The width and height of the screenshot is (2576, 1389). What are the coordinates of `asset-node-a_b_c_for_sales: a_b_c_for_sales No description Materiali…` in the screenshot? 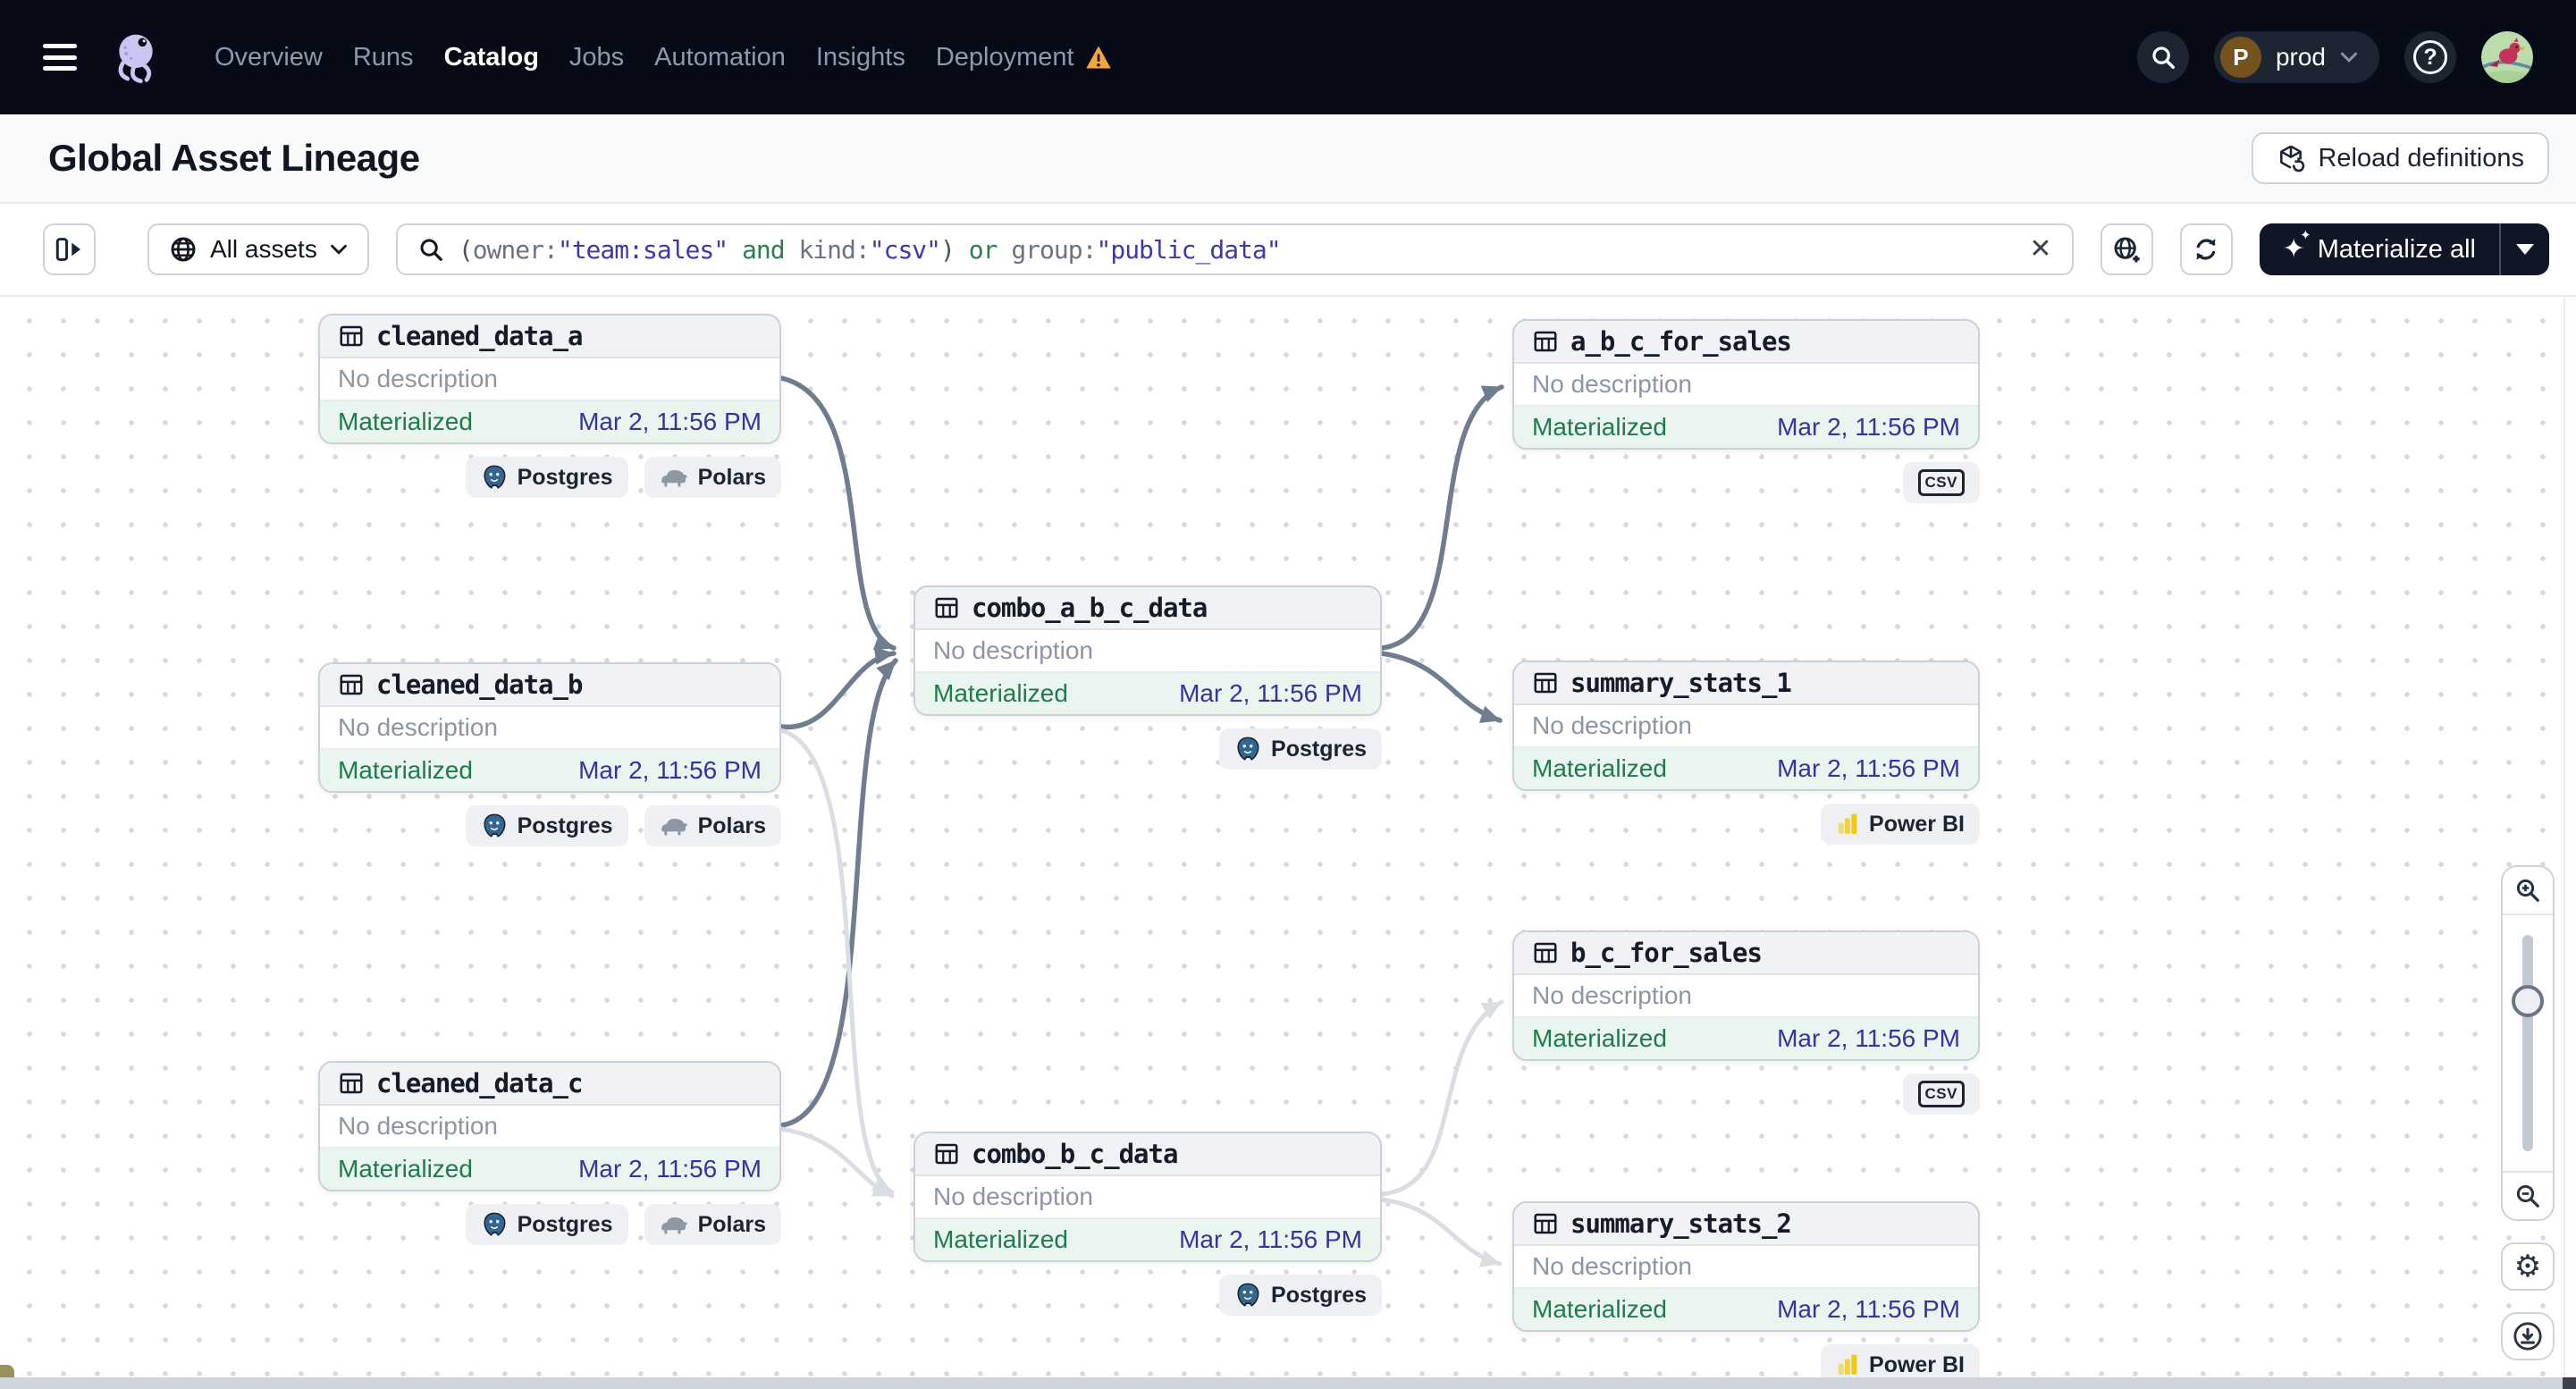 It's located at (1746, 384).